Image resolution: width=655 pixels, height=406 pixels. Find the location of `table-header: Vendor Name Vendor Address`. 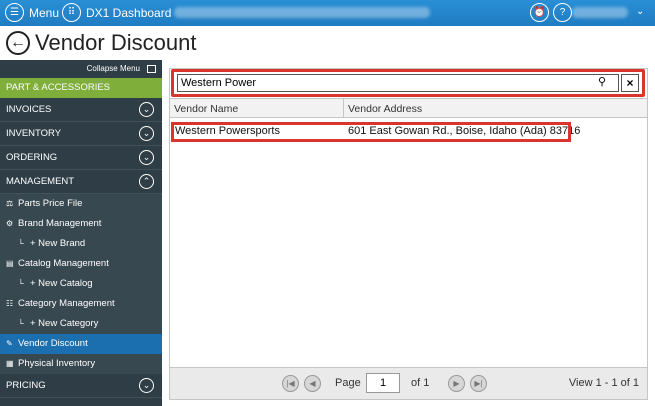

table-header: Vendor Name Vendor Address is located at coordinates (408, 108).